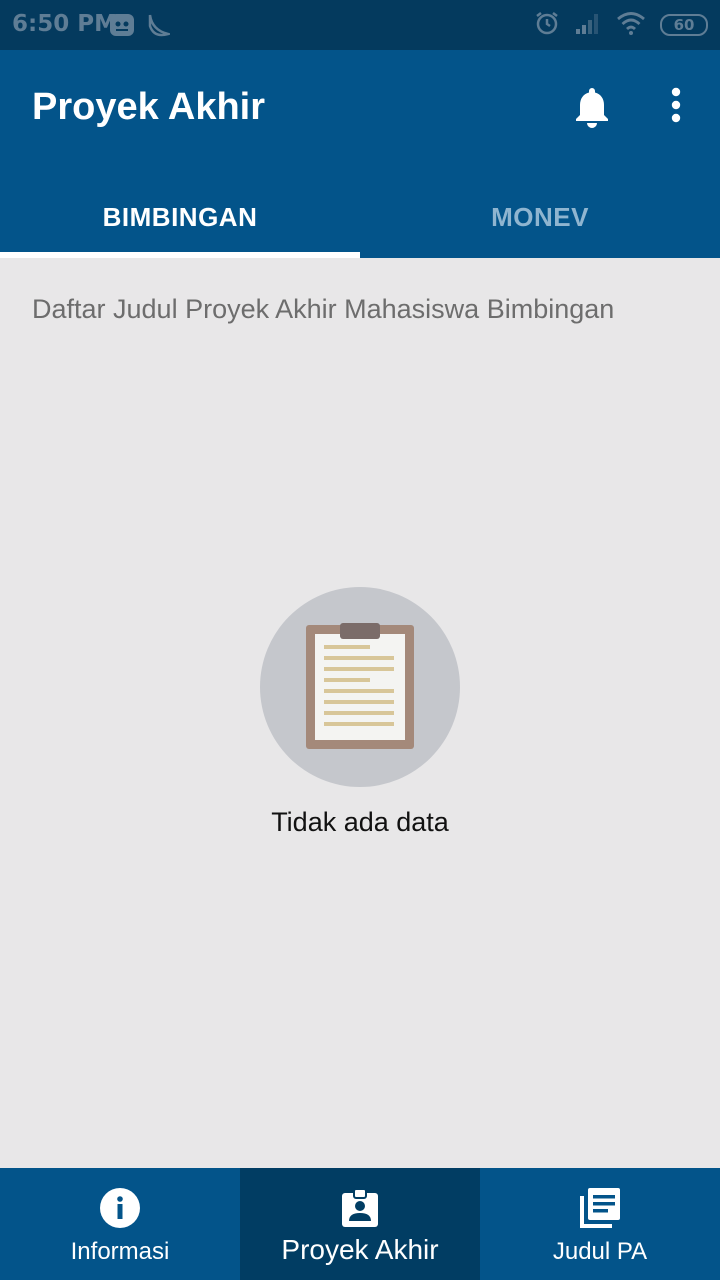  Describe the element at coordinates (159, 27) in the screenshot. I see `moon-icon` at that location.